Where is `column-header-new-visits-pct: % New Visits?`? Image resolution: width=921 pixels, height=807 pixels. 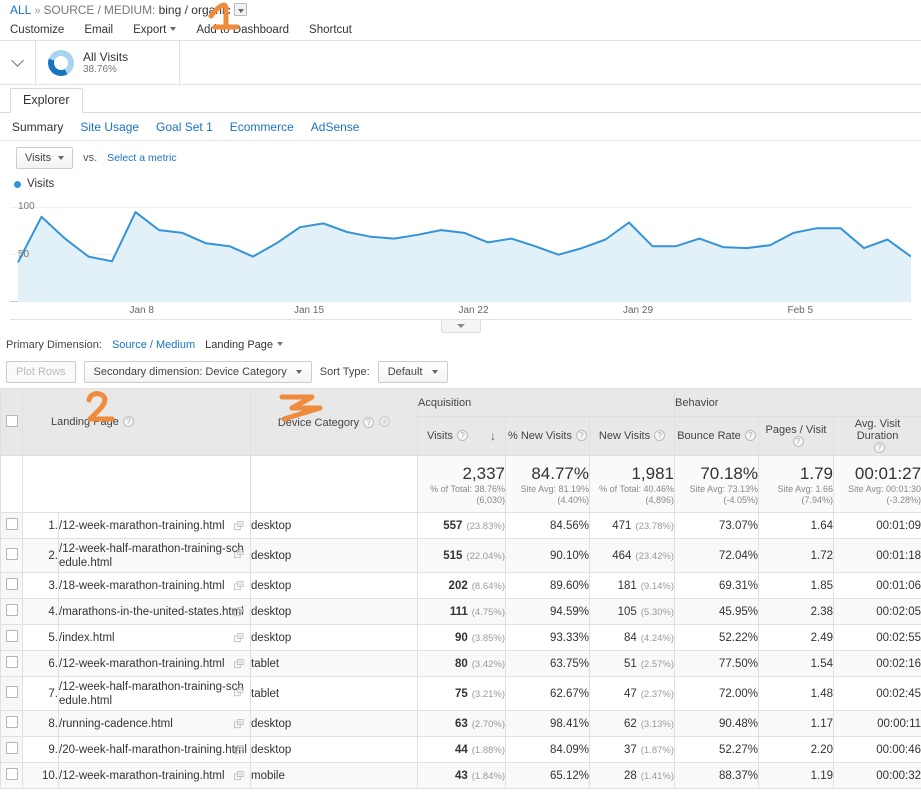 column-header-new-visits-pct: % New Visits? is located at coordinates (547, 436).